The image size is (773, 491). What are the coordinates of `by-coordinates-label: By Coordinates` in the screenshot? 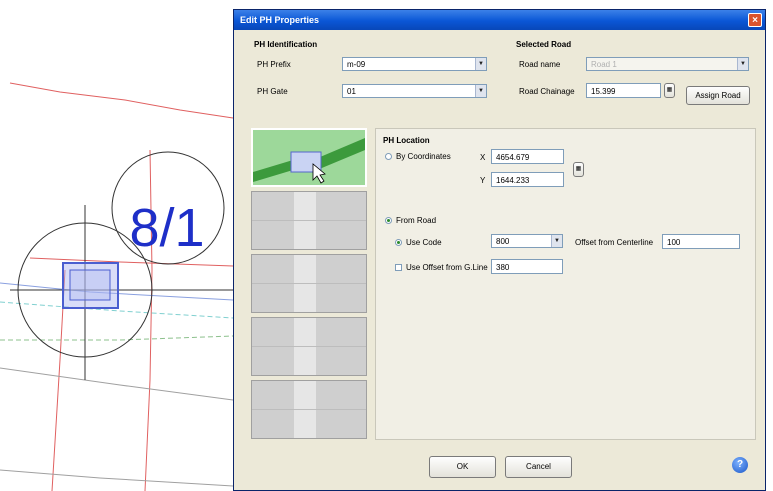 It's located at (423, 156).